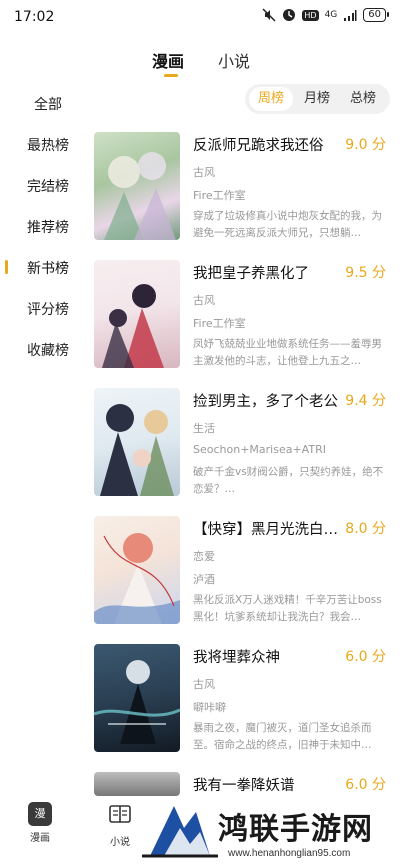 This screenshot has height=866, width=400. Describe the element at coordinates (269, 15) in the screenshot. I see `mute-icon` at that location.